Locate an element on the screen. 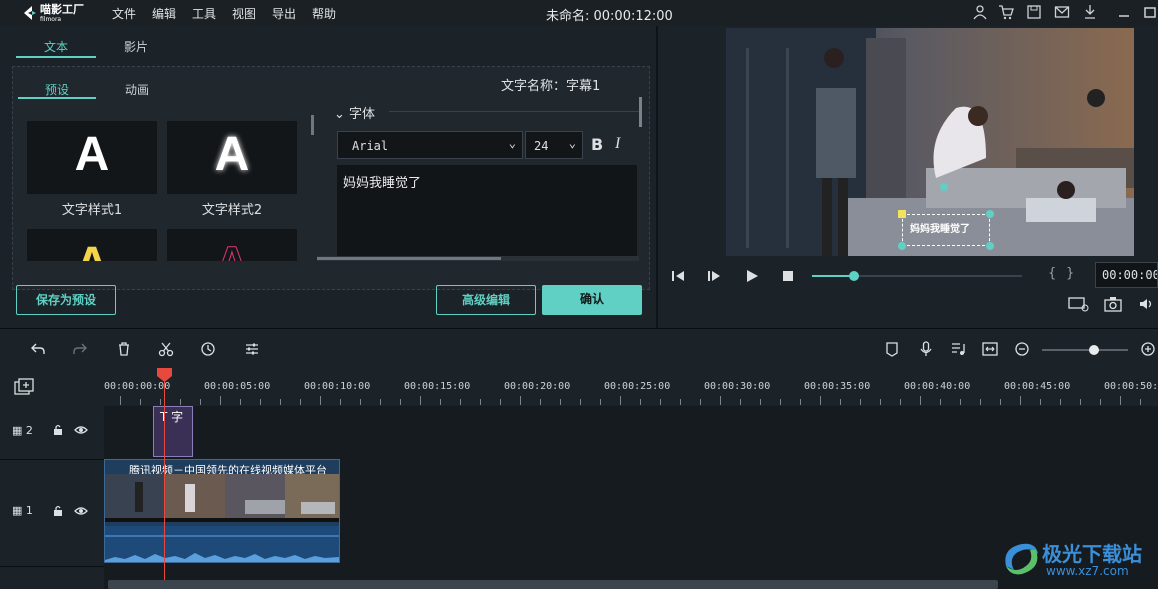  ruler-tick-label: 00:00:35:00 is located at coordinates (837, 386).